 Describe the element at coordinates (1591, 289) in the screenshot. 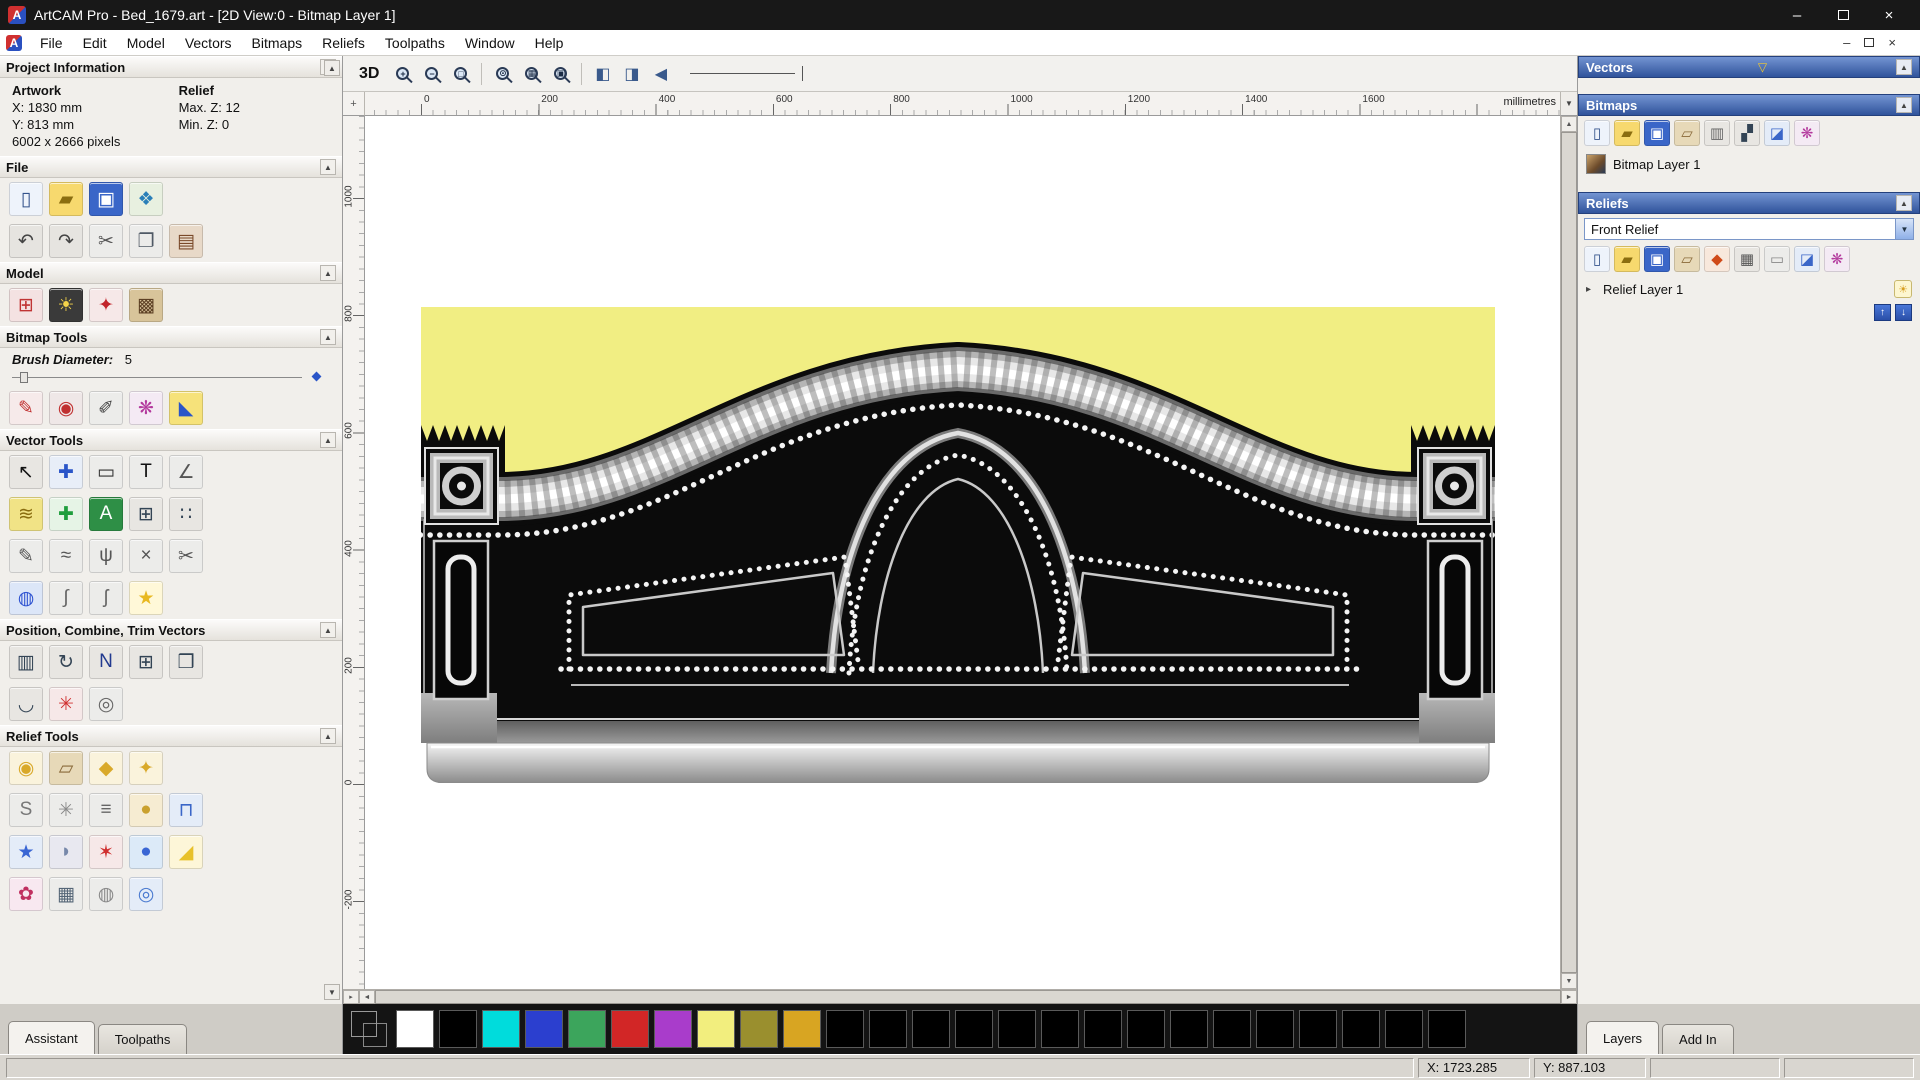

I see `expand-icon: ▸` at that location.